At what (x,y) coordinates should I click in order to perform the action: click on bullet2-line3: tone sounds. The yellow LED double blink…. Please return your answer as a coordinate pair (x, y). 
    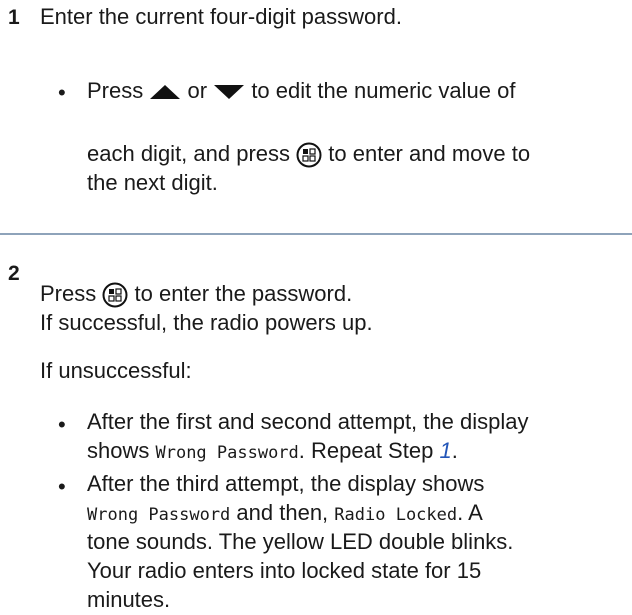
    Looking at the image, I should click on (300, 541).